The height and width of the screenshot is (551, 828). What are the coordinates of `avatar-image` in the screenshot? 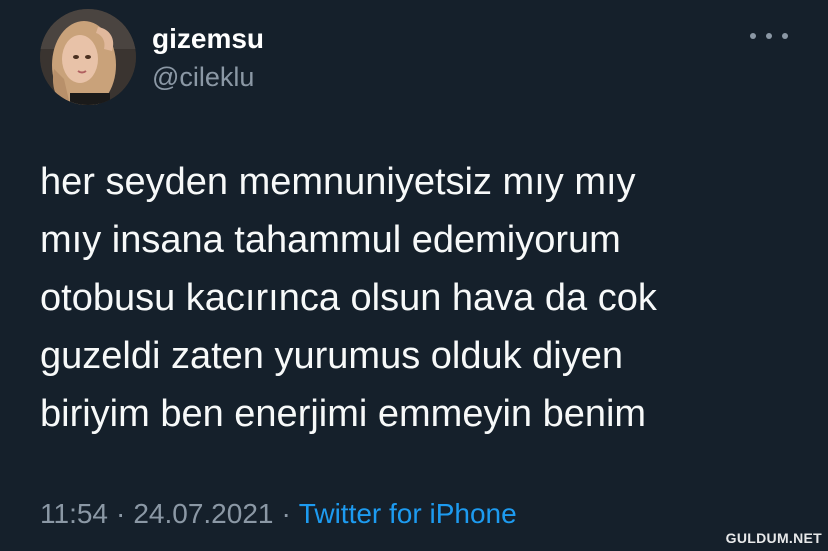 It's located at (88, 57).